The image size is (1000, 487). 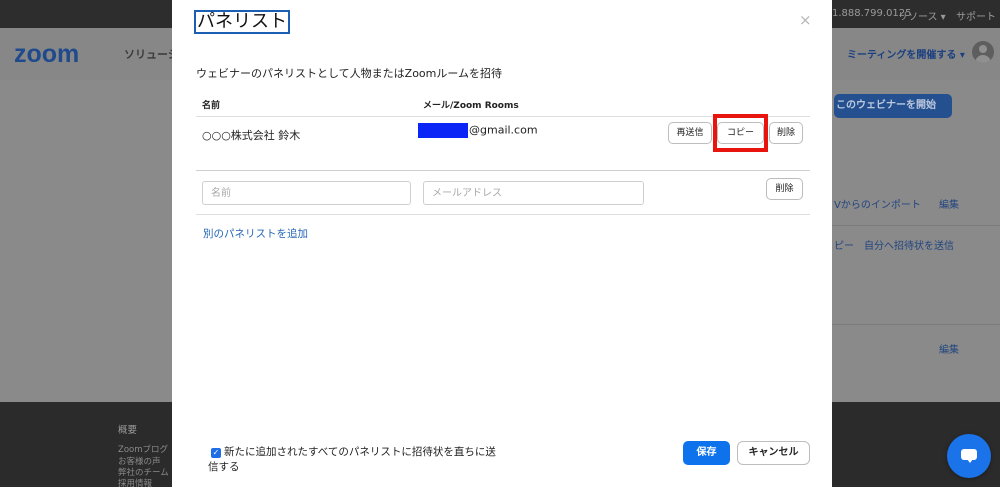 What do you see at coordinates (784, 189) in the screenshot?
I see `delete-new-row-button: 削除` at bounding box center [784, 189].